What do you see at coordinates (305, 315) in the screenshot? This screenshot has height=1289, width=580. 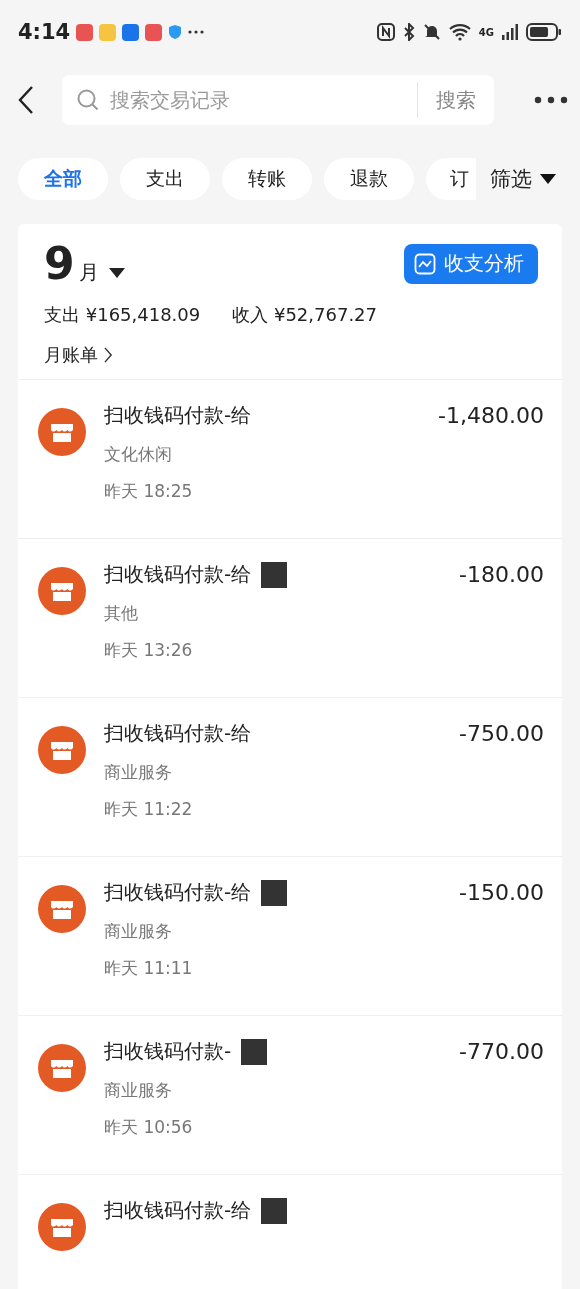 I see `income-total: 收入 ¥52,767.27` at bounding box center [305, 315].